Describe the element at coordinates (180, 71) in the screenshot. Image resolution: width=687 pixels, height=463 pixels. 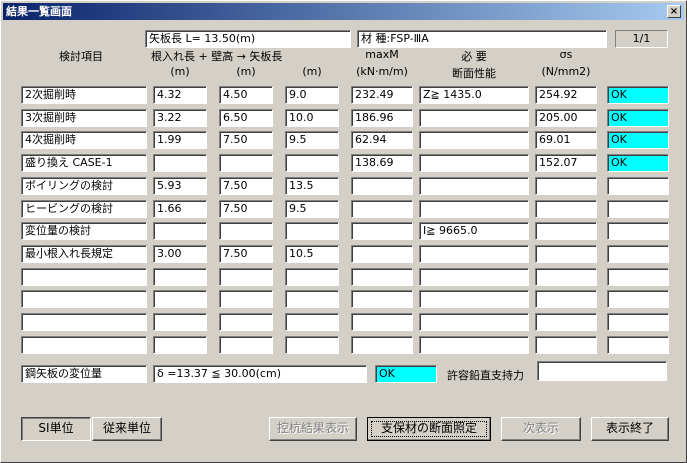
I see `col-unit-embed: (m)` at that location.